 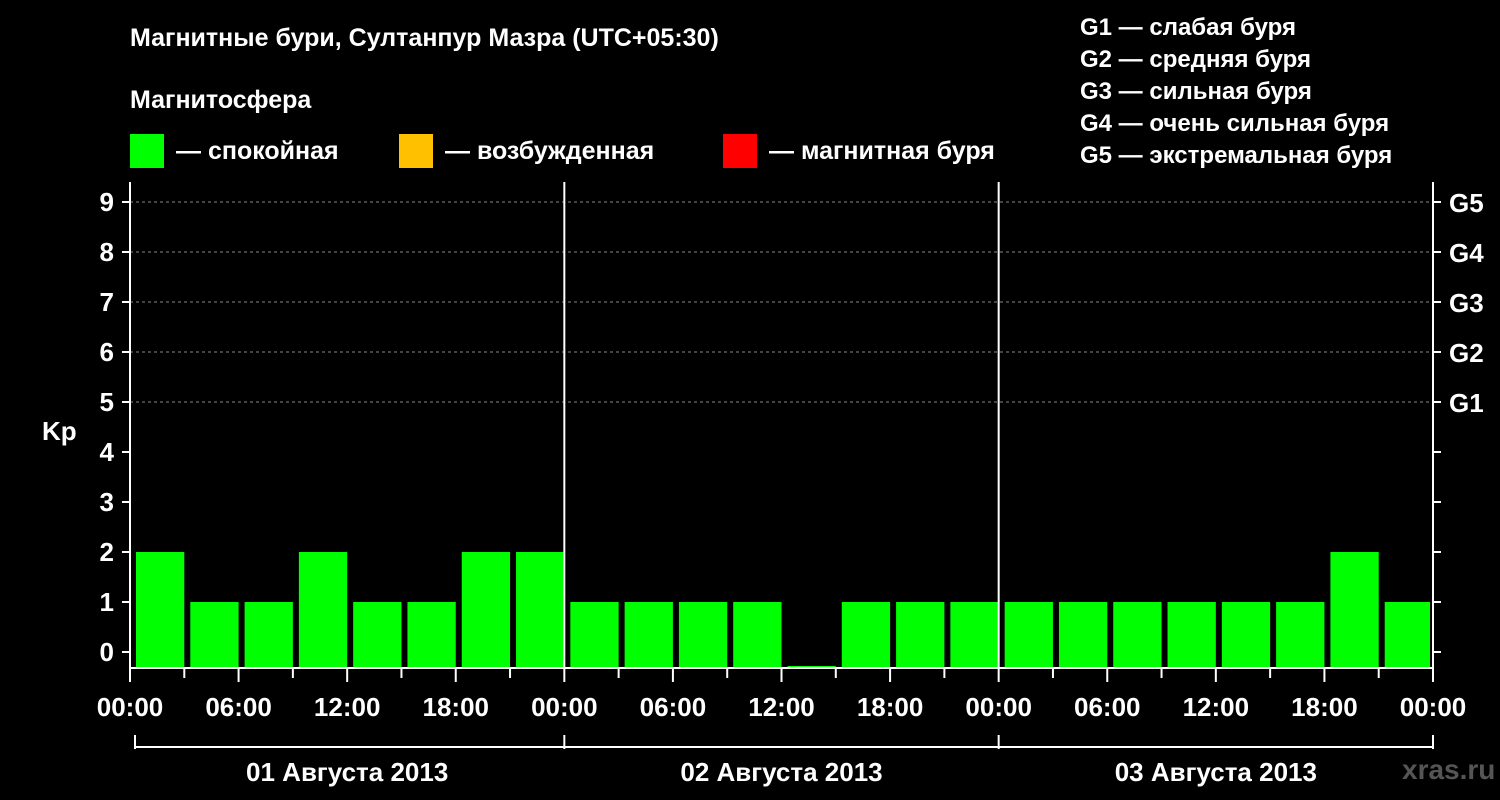 I want to click on g-level-label-g2: G2, so click(x=1466, y=353).